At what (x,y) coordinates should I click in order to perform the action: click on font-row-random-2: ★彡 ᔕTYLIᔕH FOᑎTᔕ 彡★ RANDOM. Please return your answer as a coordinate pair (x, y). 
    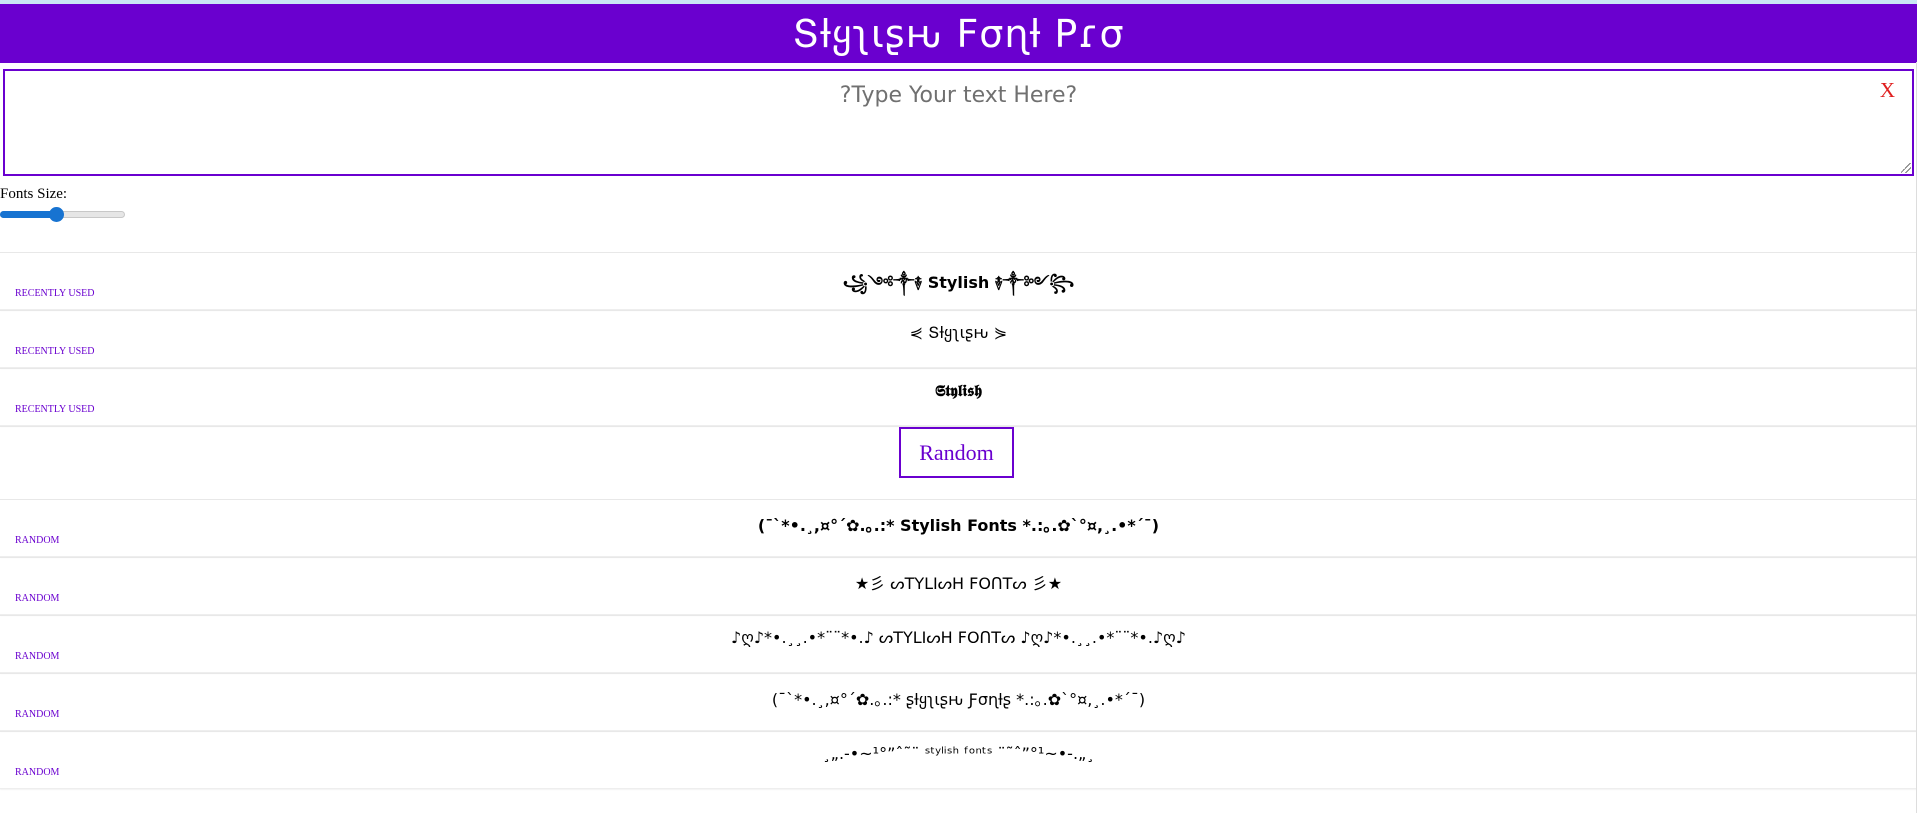
    Looking at the image, I should click on (958, 586).